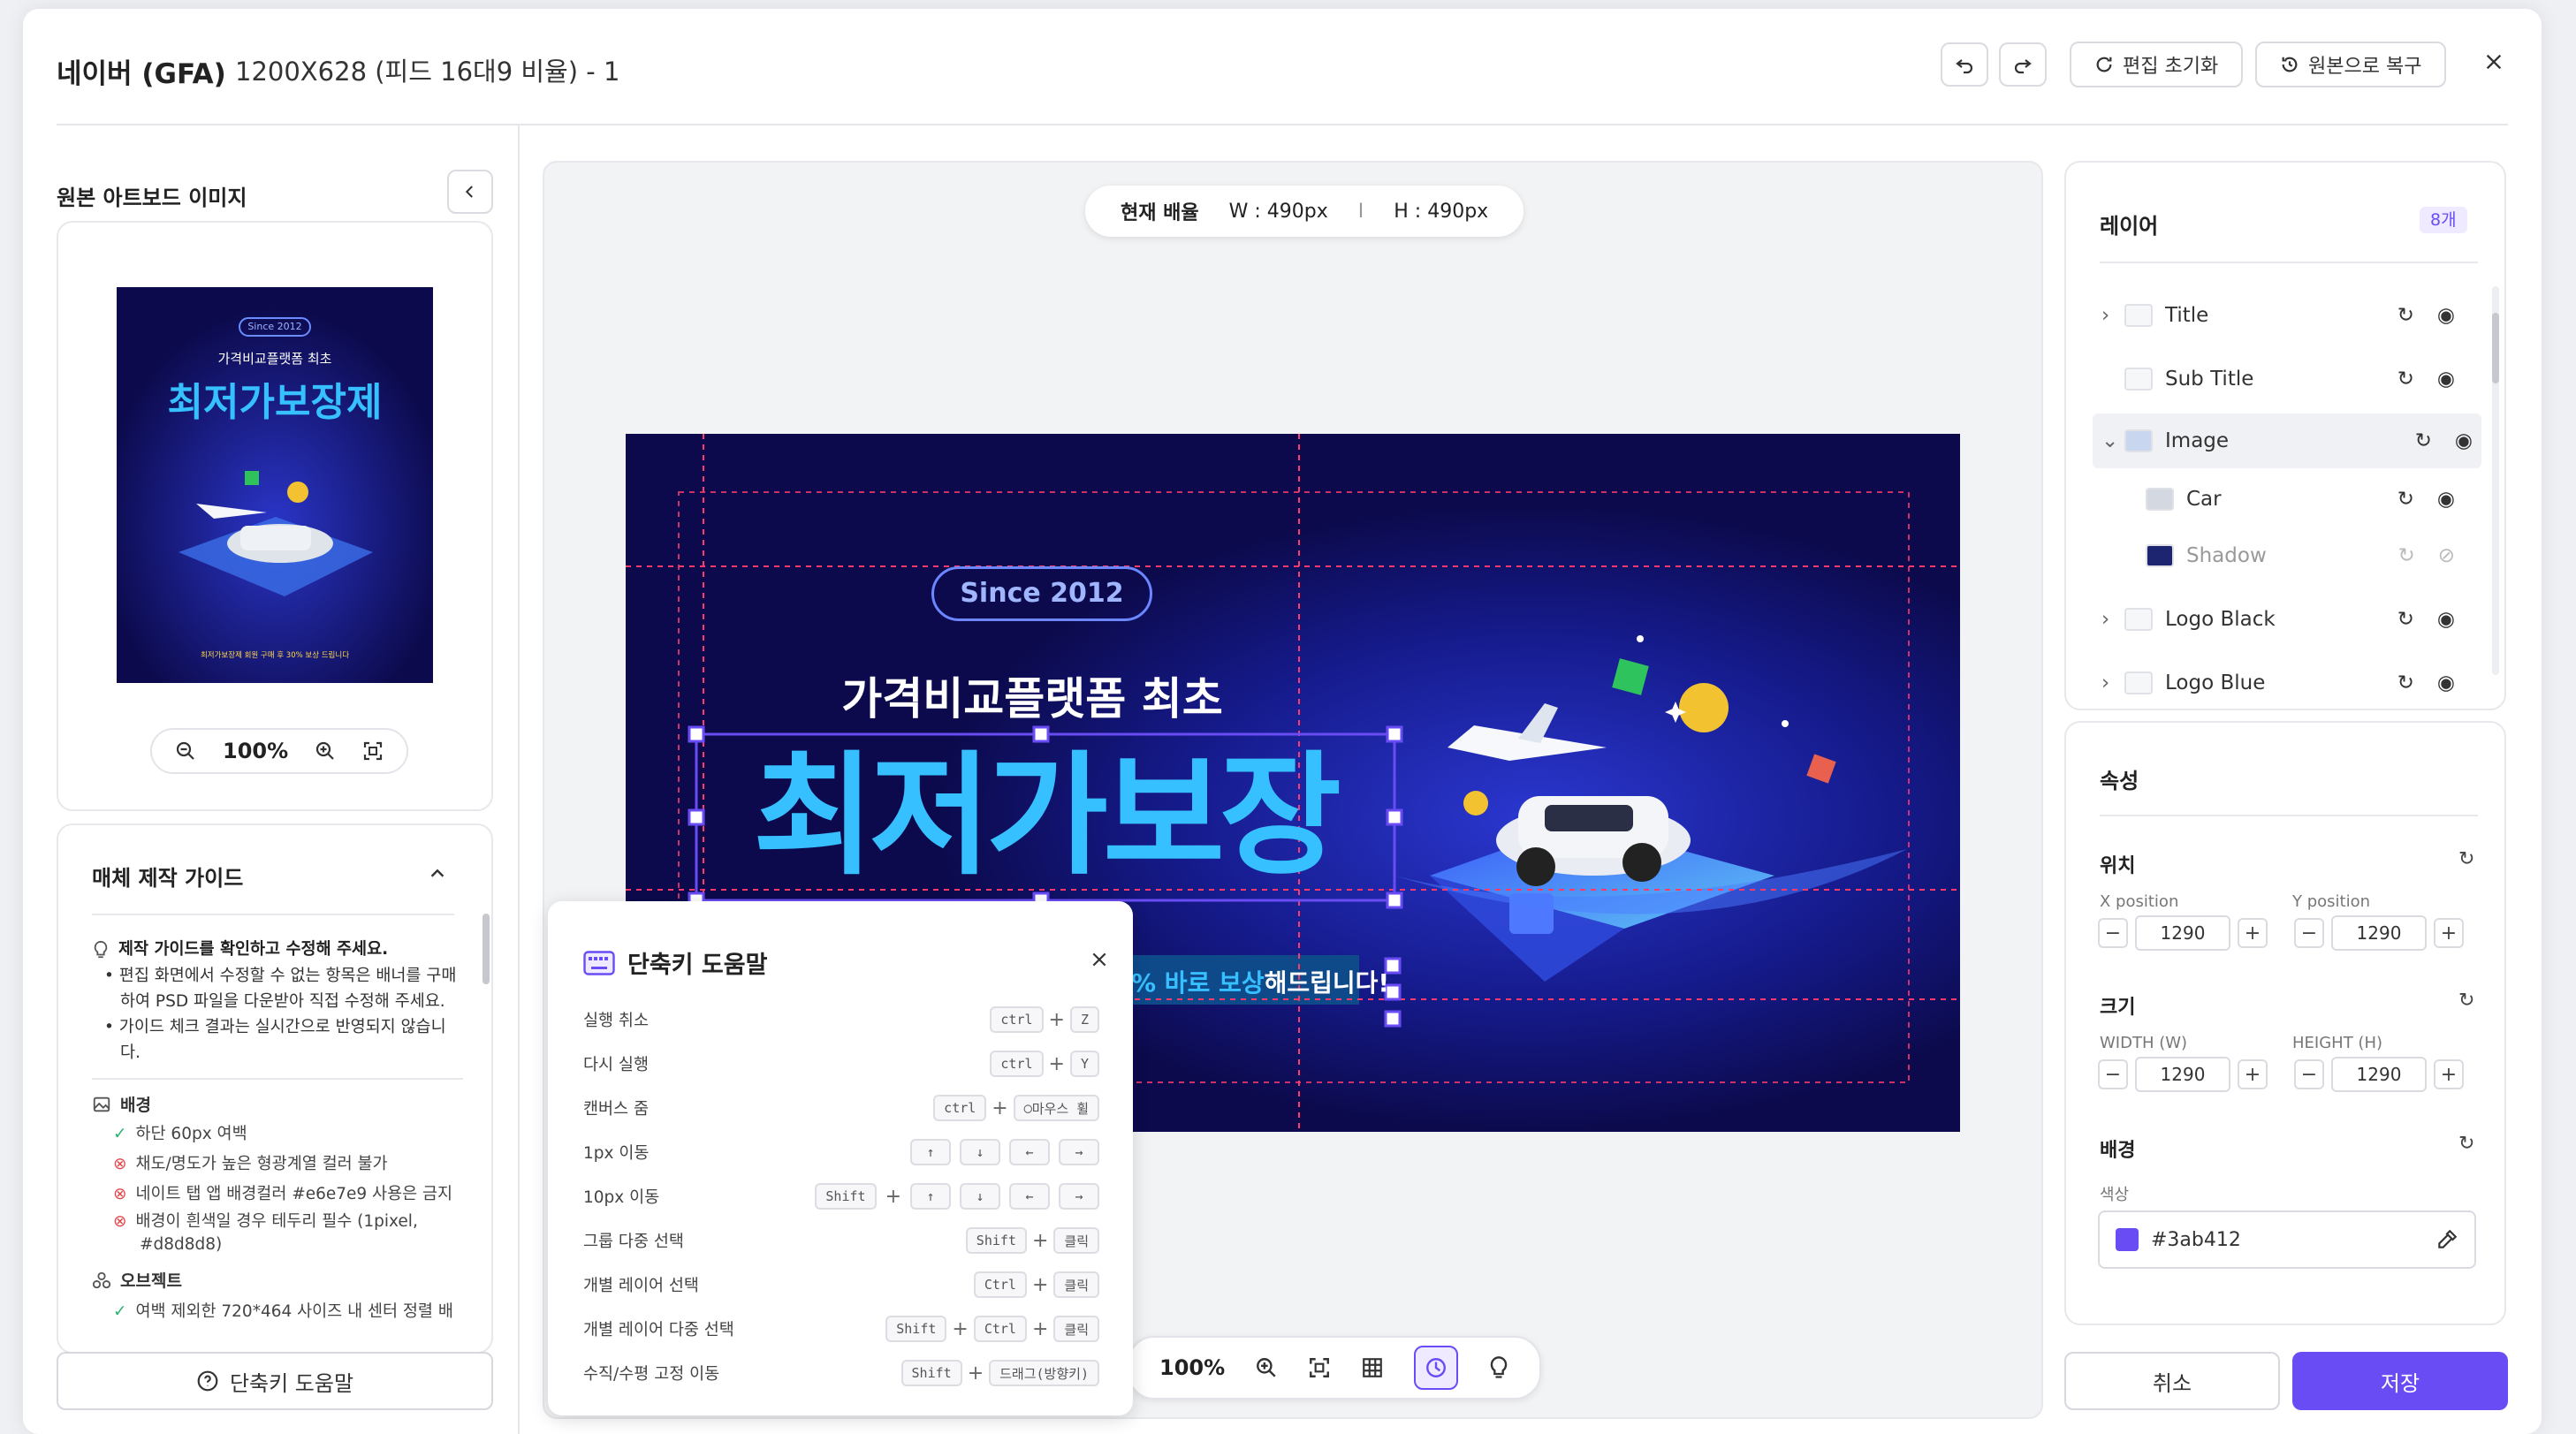 The height and width of the screenshot is (1434, 2576). What do you see at coordinates (2309, 499) in the screenshot?
I see `layer-row-car: Car ↻ ◉` at bounding box center [2309, 499].